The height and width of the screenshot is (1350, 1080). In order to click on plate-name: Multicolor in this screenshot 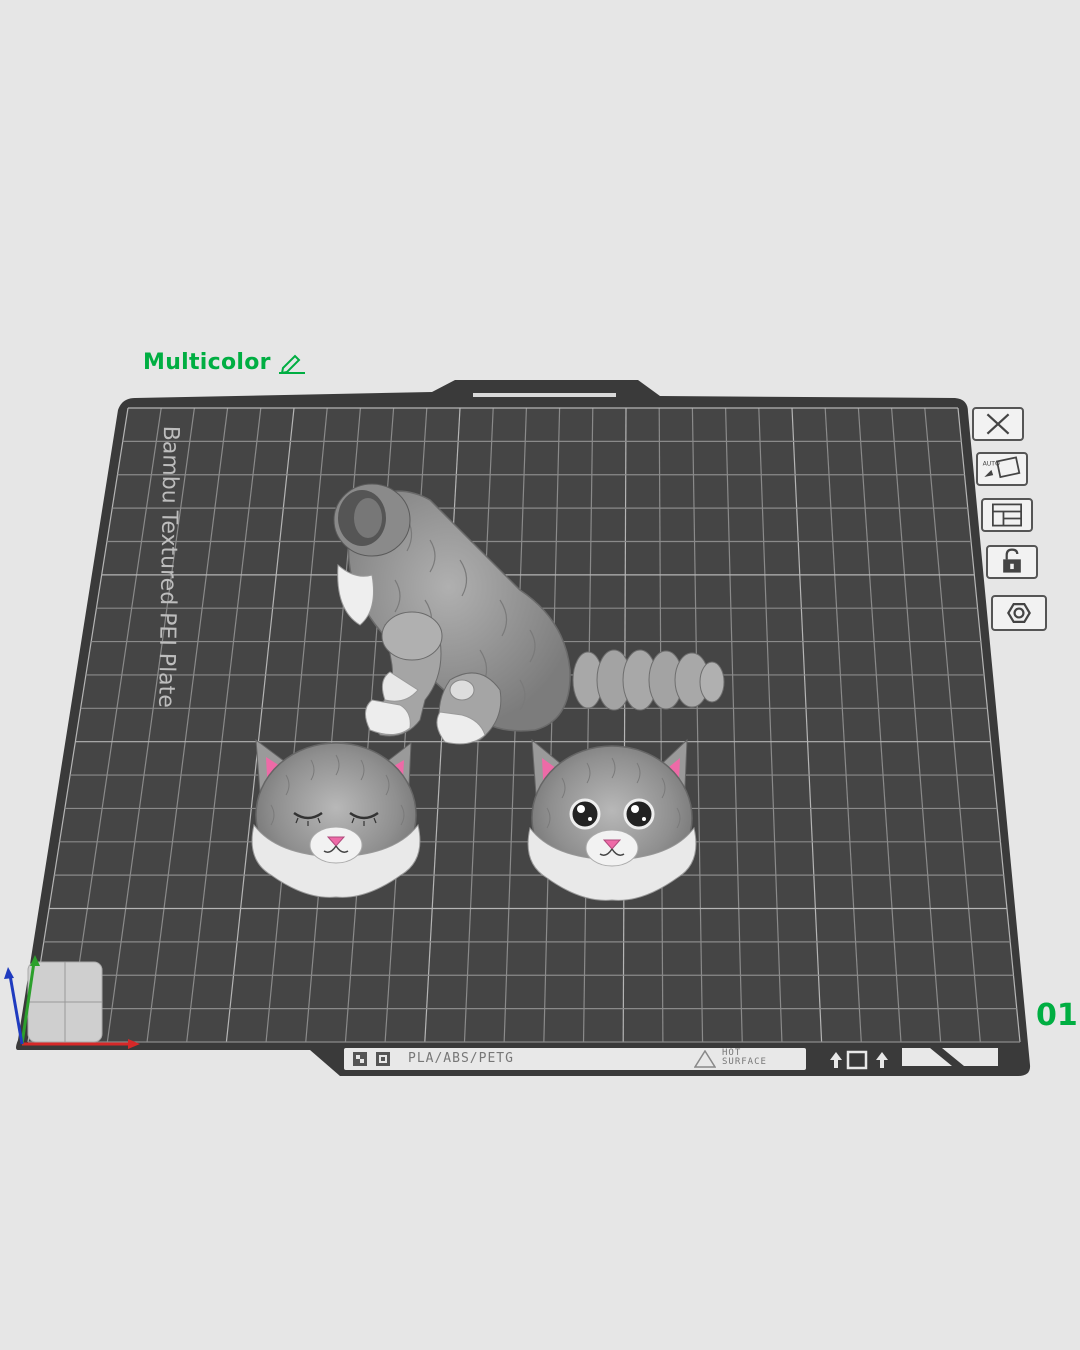, I will do `click(225, 362)`.